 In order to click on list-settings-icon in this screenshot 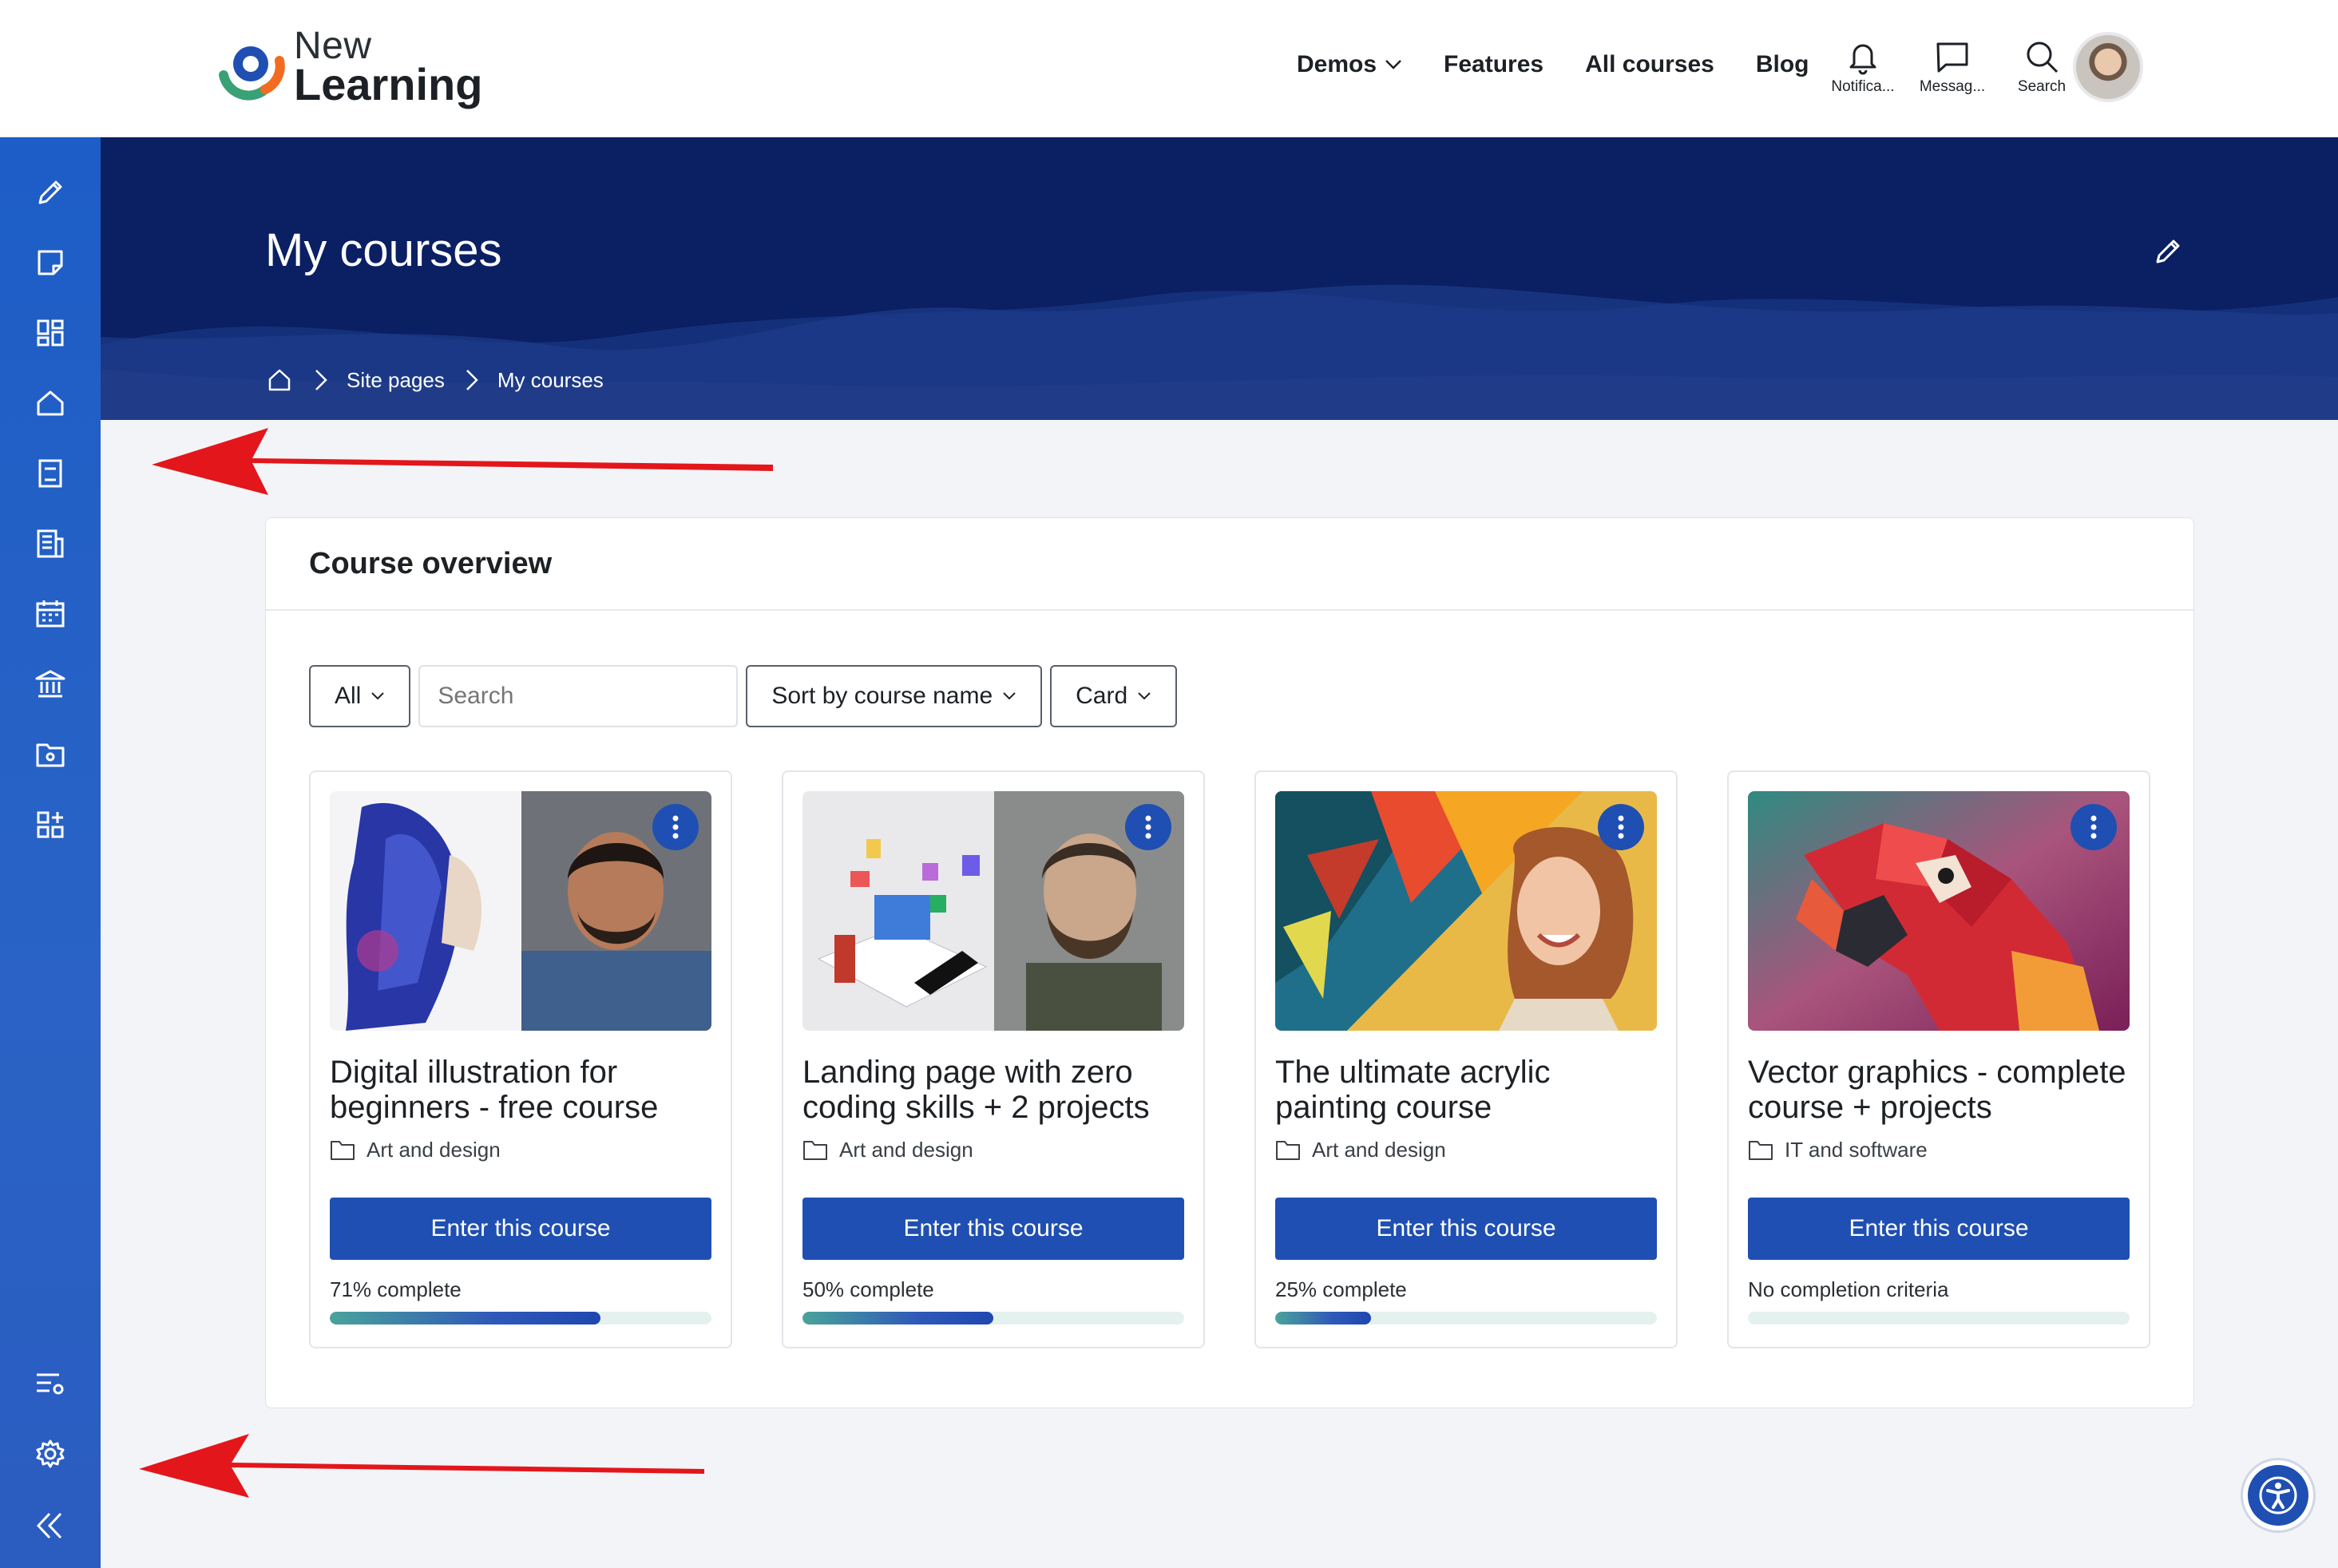, I will do `click(51, 1383)`.